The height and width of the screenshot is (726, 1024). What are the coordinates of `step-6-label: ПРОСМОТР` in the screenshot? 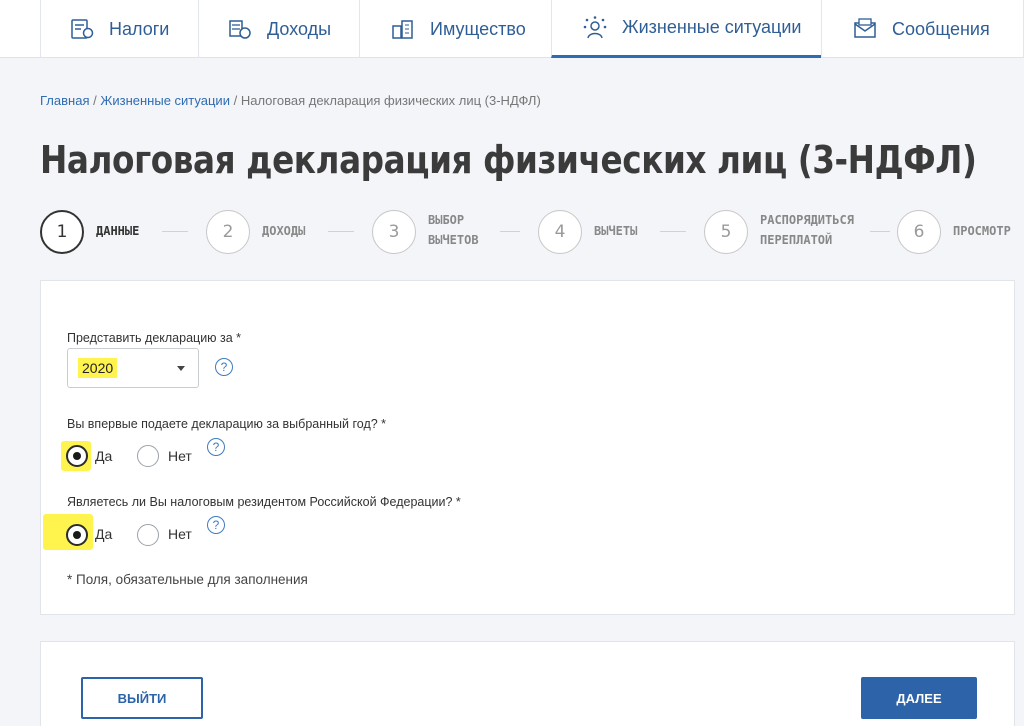 It's located at (982, 231).